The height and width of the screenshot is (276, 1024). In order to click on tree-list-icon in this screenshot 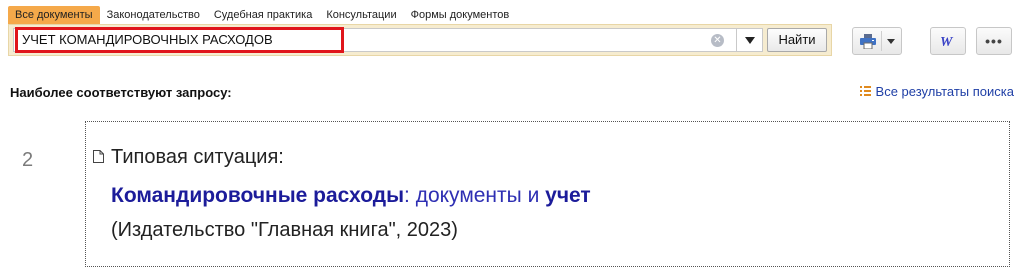, I will do `click(865, 91)`.